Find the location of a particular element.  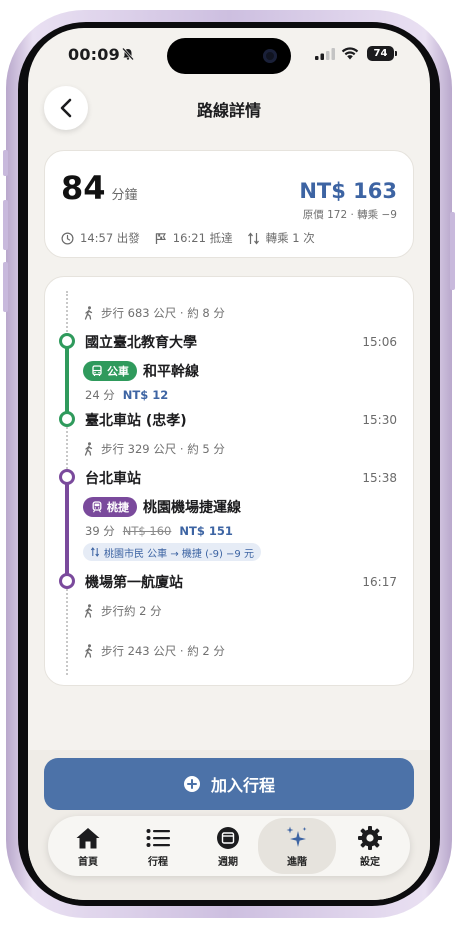

gear-icon is located at coordinates (370, 837).